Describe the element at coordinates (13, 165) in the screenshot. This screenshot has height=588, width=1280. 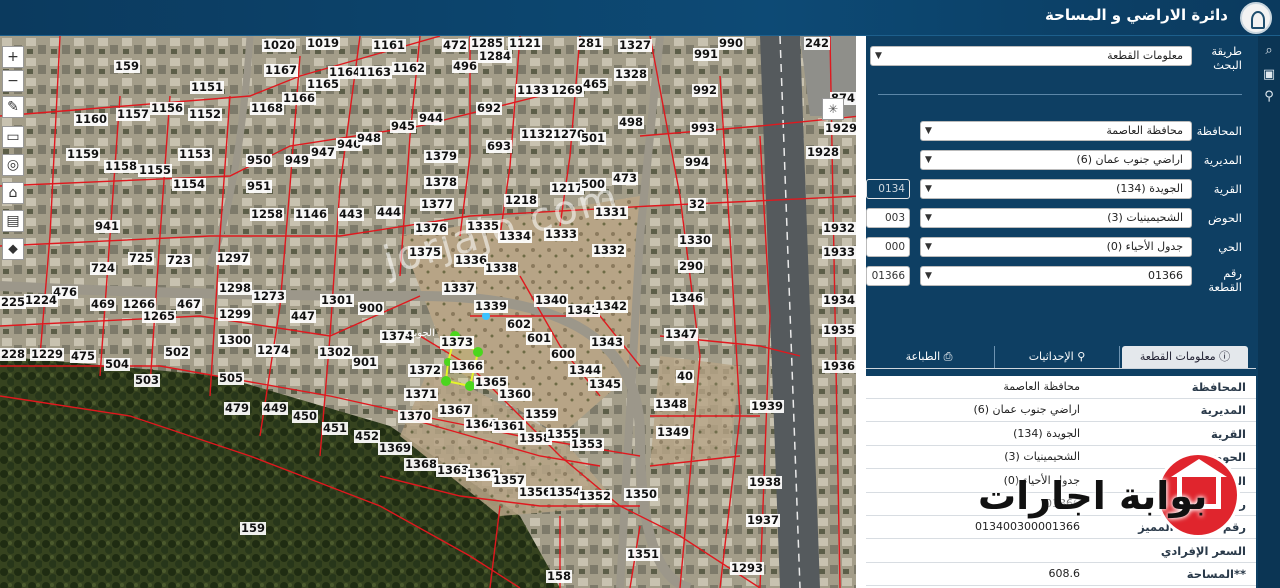
I see `locate-button: ◎` at that location.